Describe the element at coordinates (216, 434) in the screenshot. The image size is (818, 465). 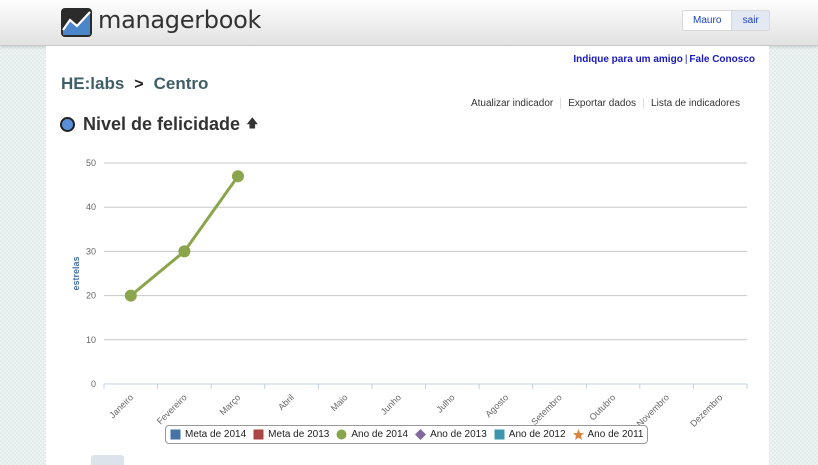
I see `legend-label: Meta de 2014` at that location.